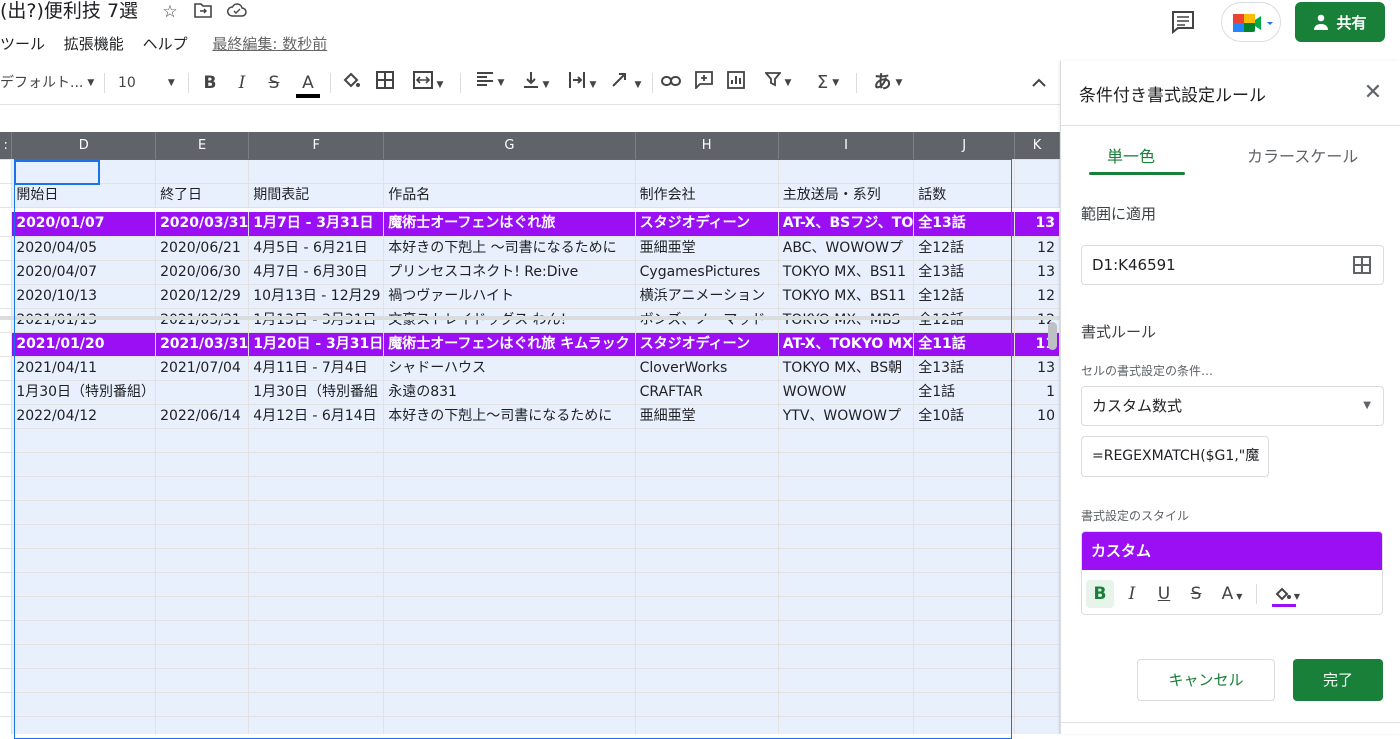 The height and width of the screenshot is (739, 1400). I want to click on cell: 2020/06/30, so click(202, 272).